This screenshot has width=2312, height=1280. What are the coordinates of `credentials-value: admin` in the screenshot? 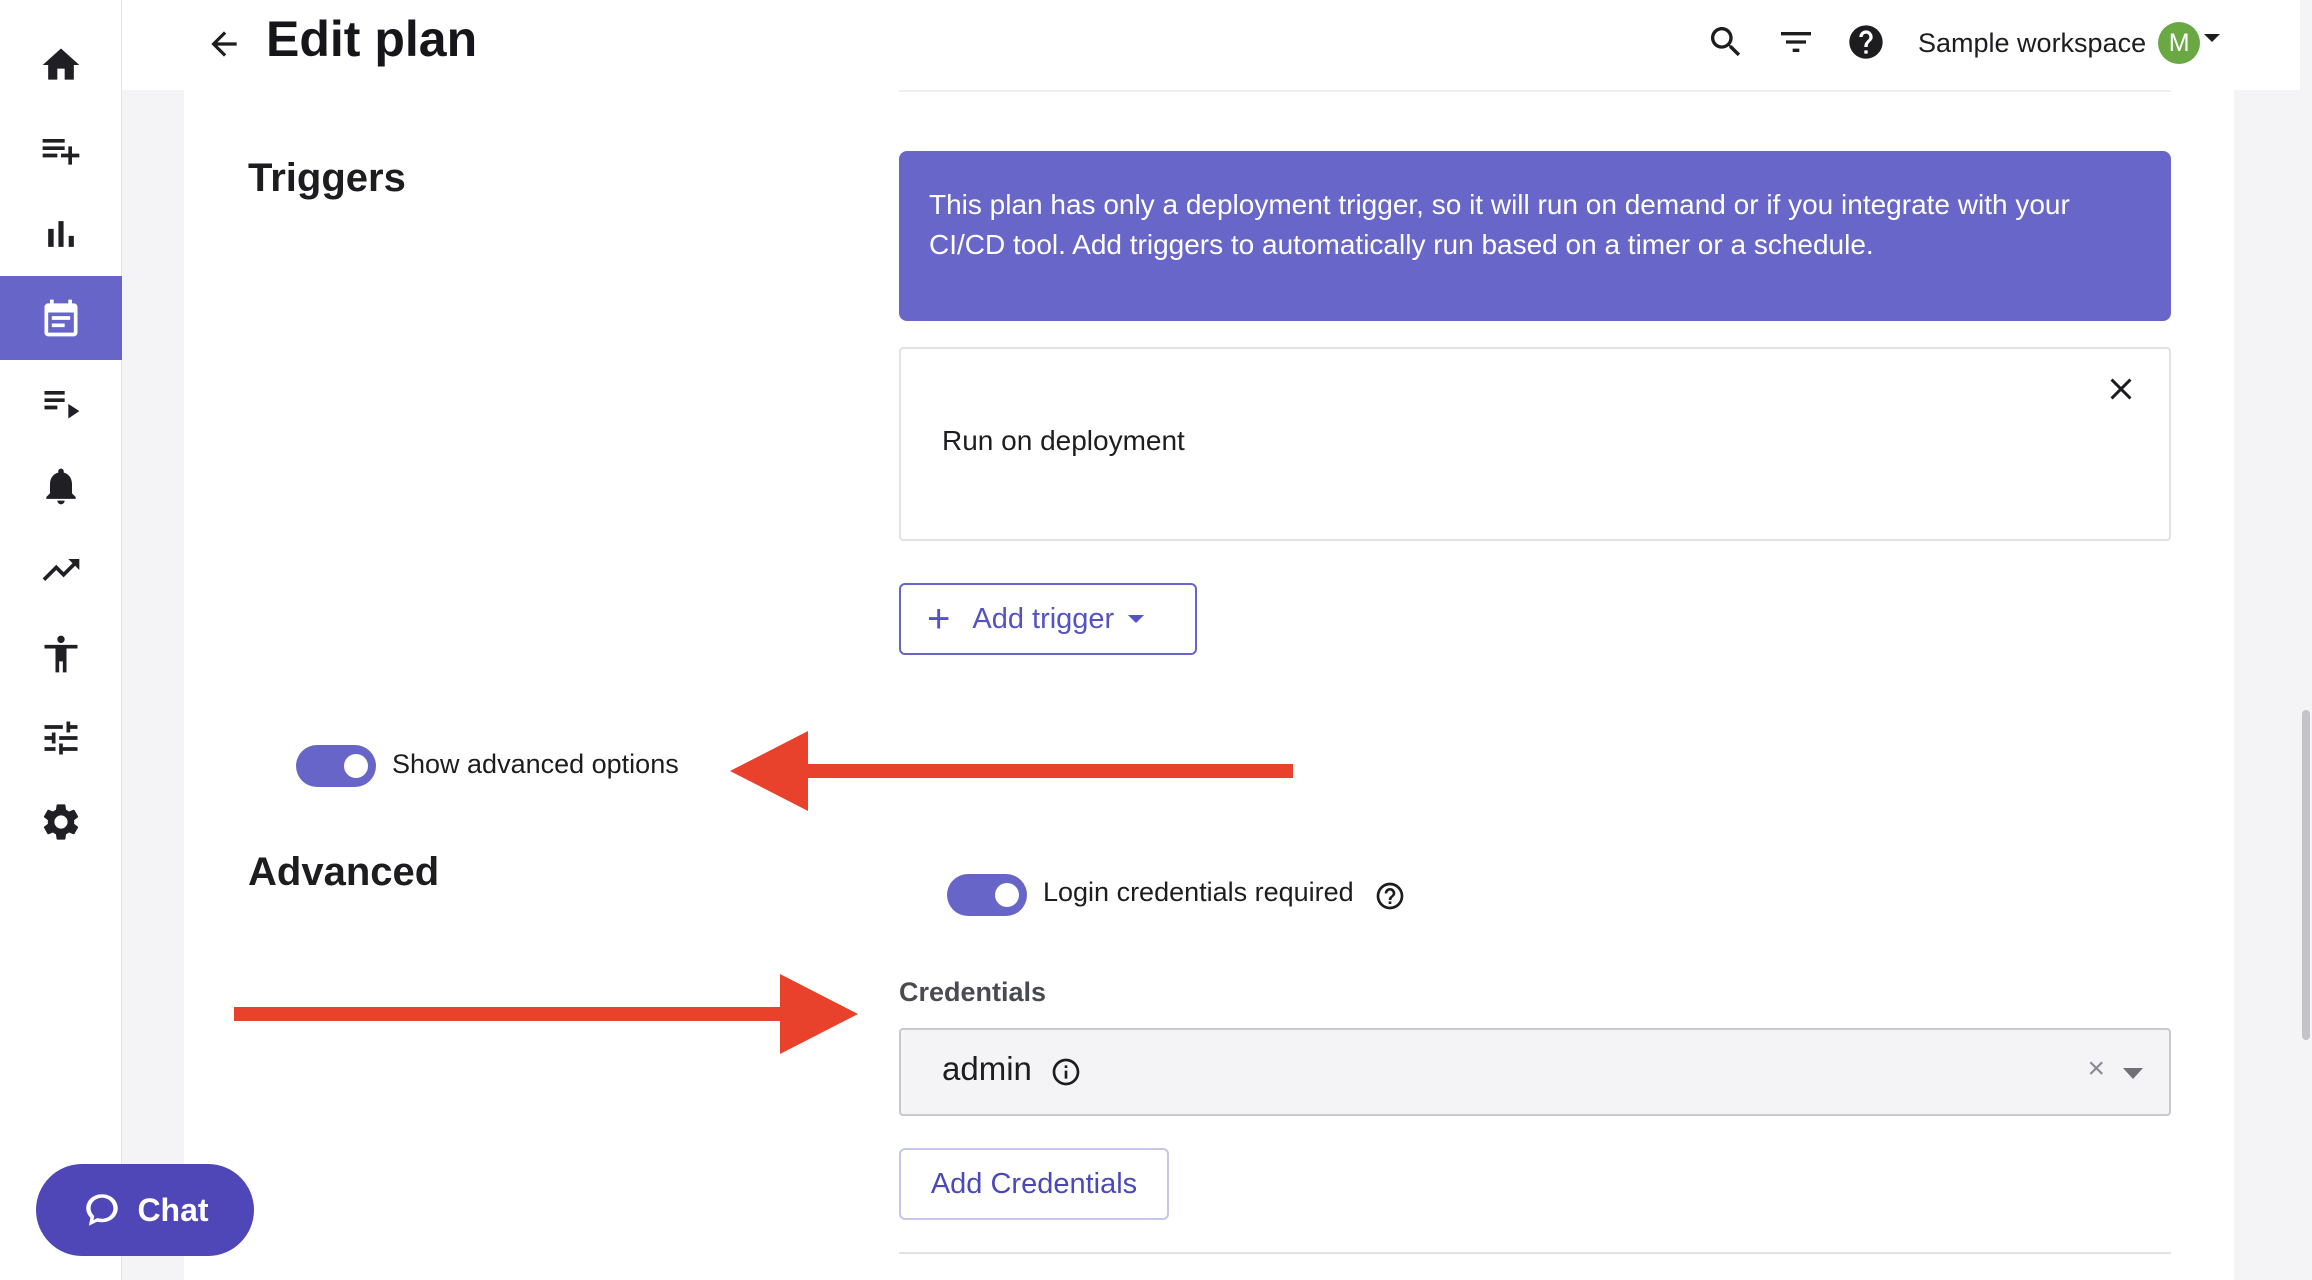 It's located at (987, 1068).